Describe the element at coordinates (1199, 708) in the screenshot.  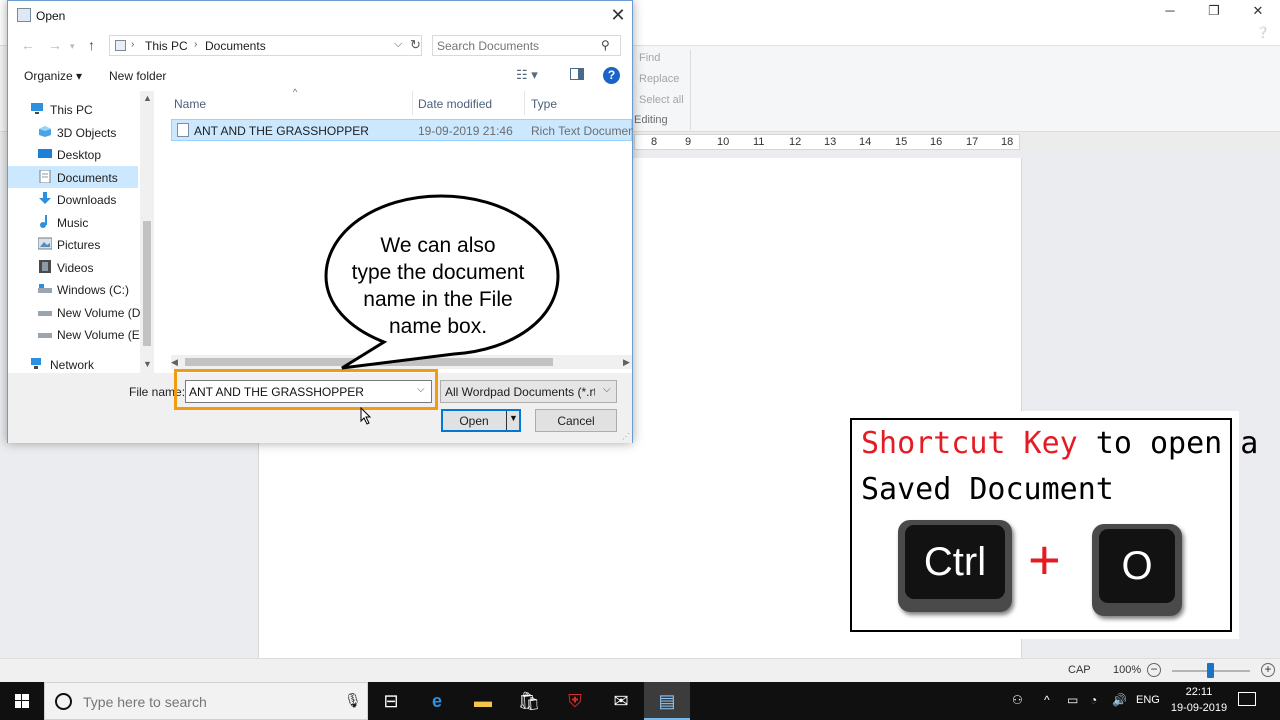
I see `clock-date: 19-09-2019` at that location.